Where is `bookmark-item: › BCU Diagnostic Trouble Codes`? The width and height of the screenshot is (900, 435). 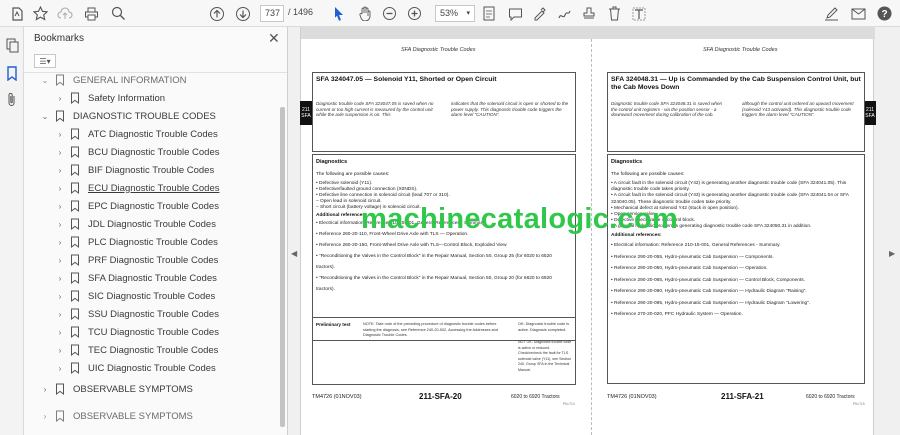
bookmark-item: › BCU Diagnostic Trouble Codes is located at coordinates (137, 152).